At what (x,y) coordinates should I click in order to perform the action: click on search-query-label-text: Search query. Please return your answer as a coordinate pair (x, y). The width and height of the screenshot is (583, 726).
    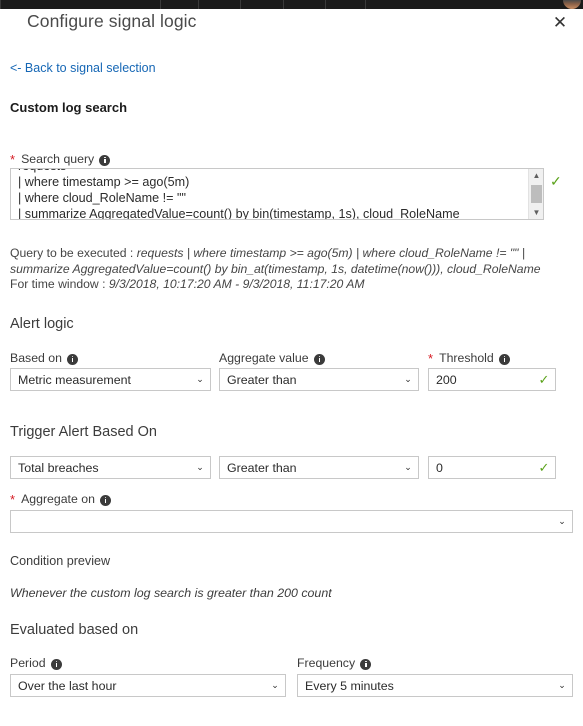
    Looking at the image, I should click on (58, 159).